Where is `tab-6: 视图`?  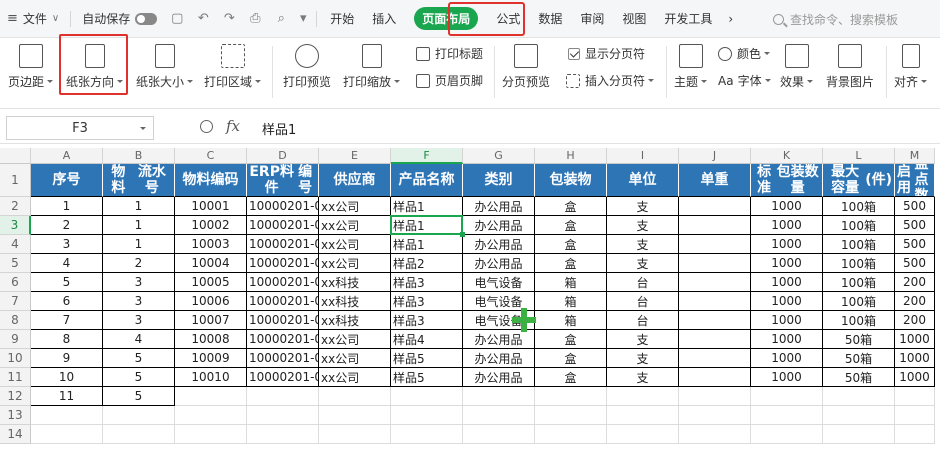 tab-6: 视图 is located at coordinates (634, 19).